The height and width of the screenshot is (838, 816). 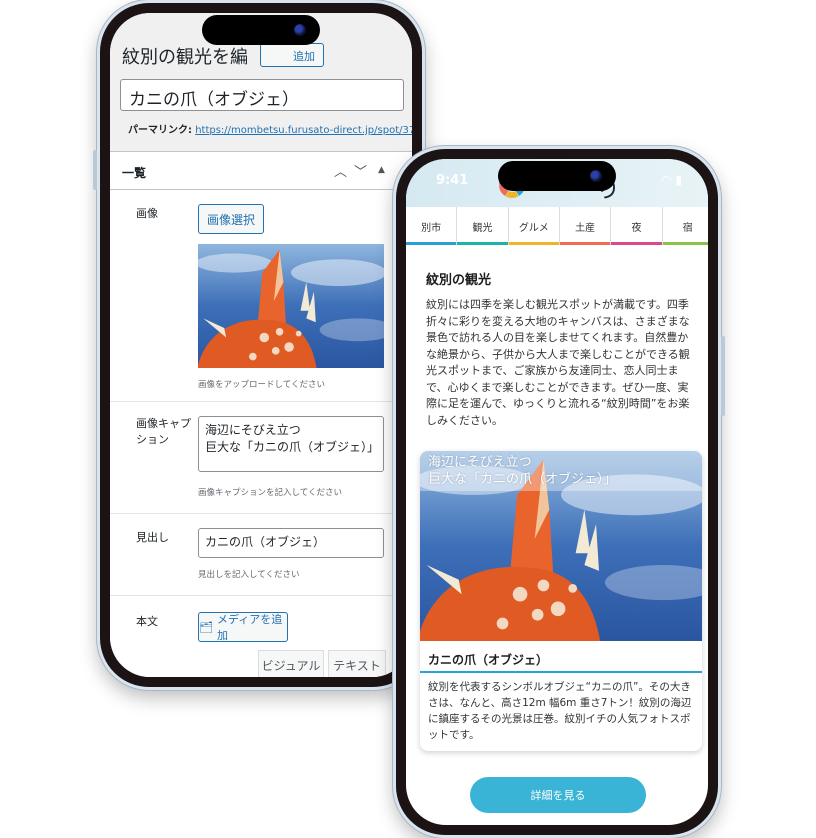 I want to click on image-preview, so click(x=291, y=306).